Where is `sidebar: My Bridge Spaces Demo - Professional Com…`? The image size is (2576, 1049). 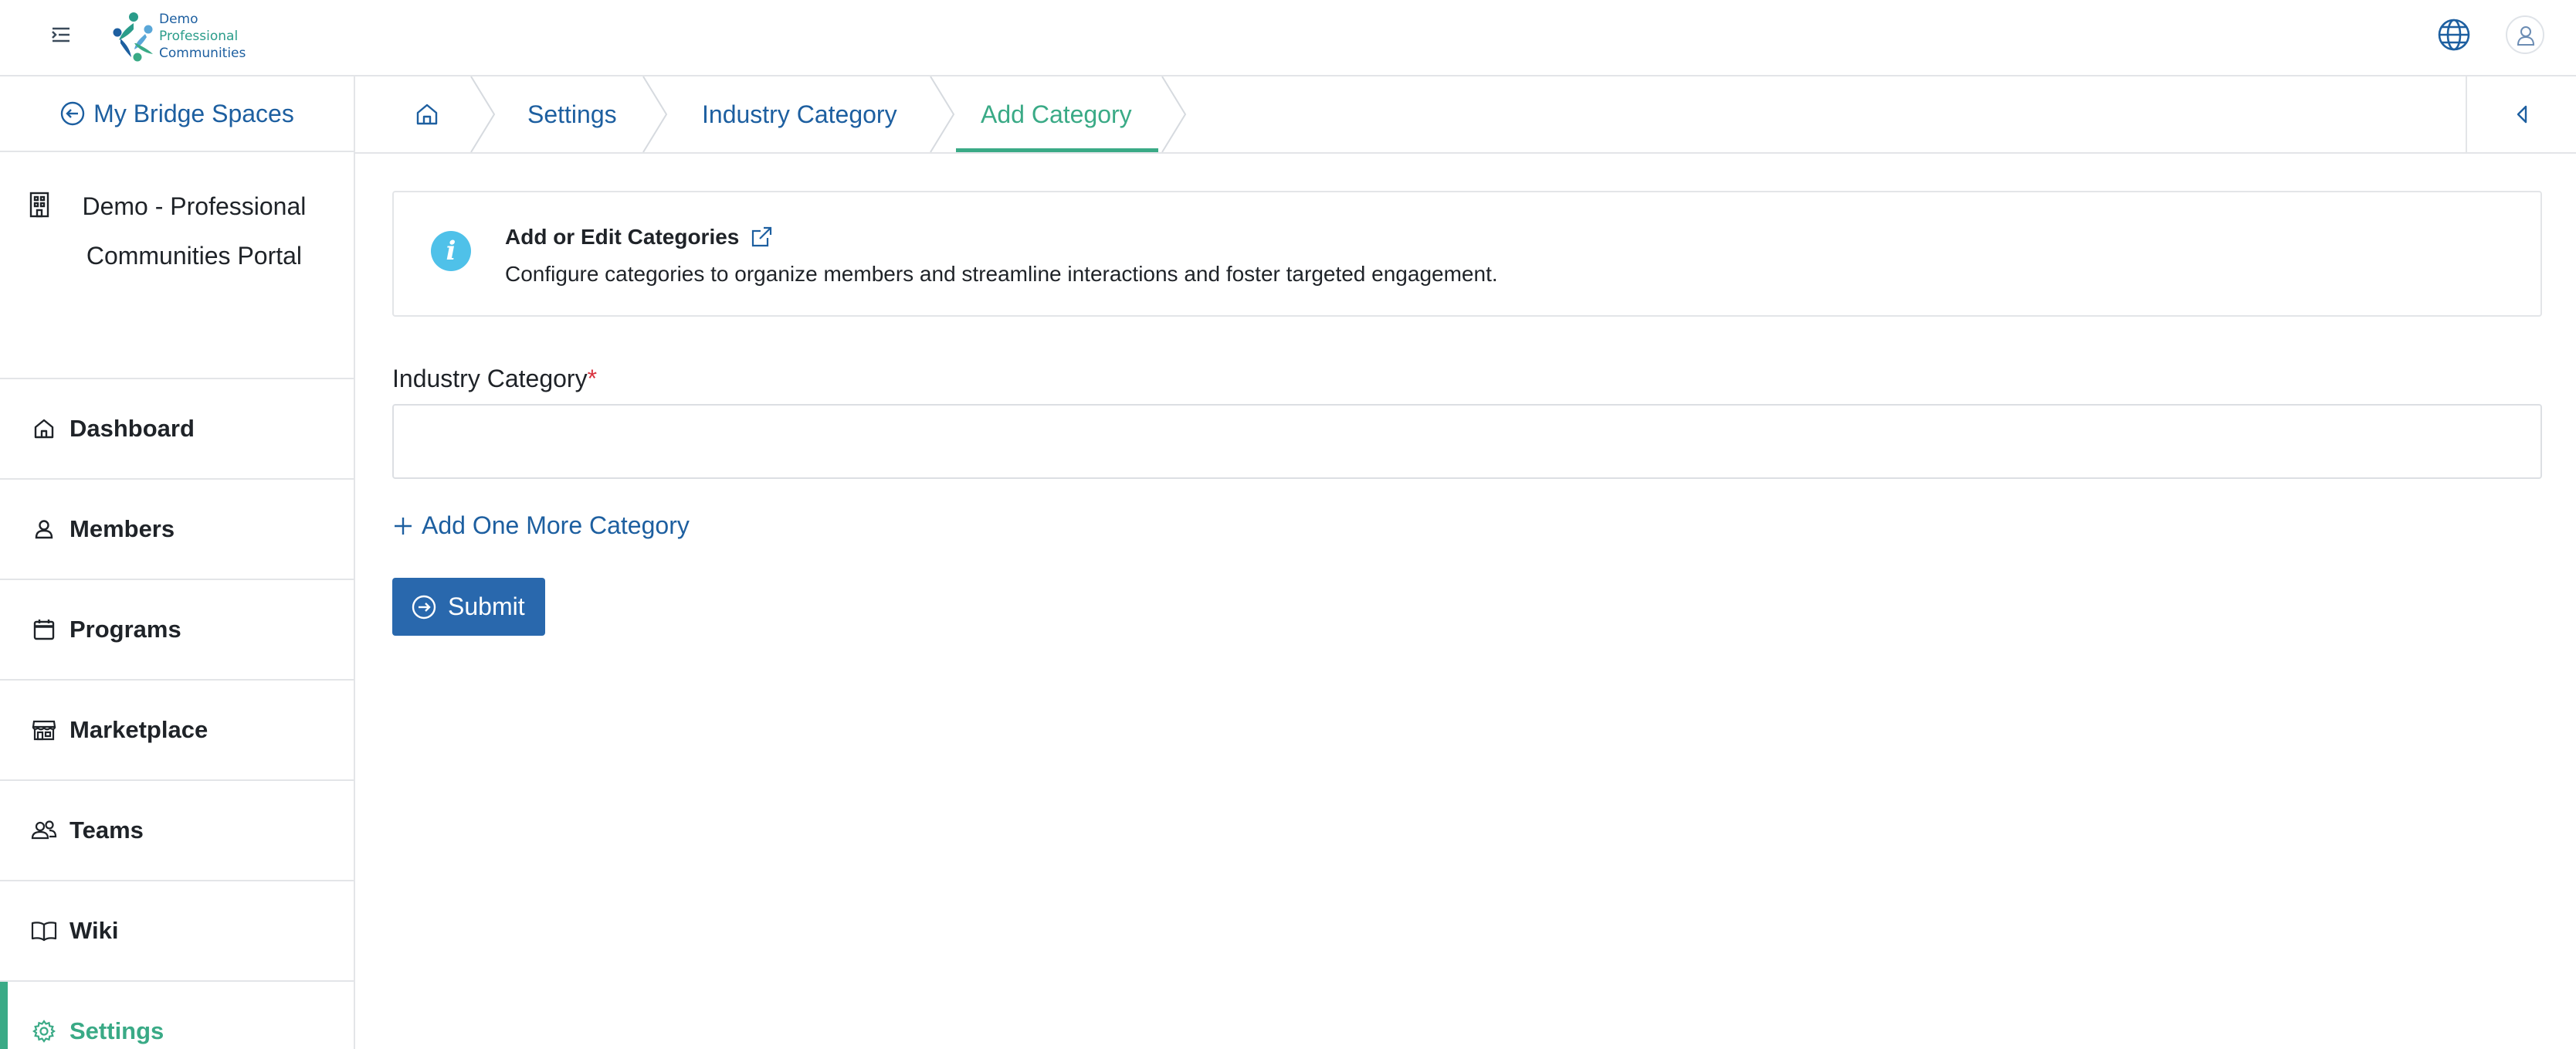
sidebar: My Bridge Spaces Demo - Professional Com… is located at coordinates (177, 562).